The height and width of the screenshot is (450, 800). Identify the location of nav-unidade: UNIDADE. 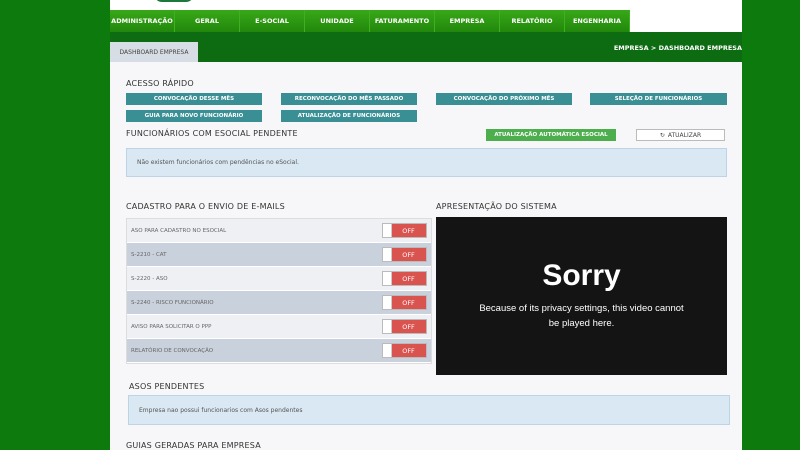
(337, 21).